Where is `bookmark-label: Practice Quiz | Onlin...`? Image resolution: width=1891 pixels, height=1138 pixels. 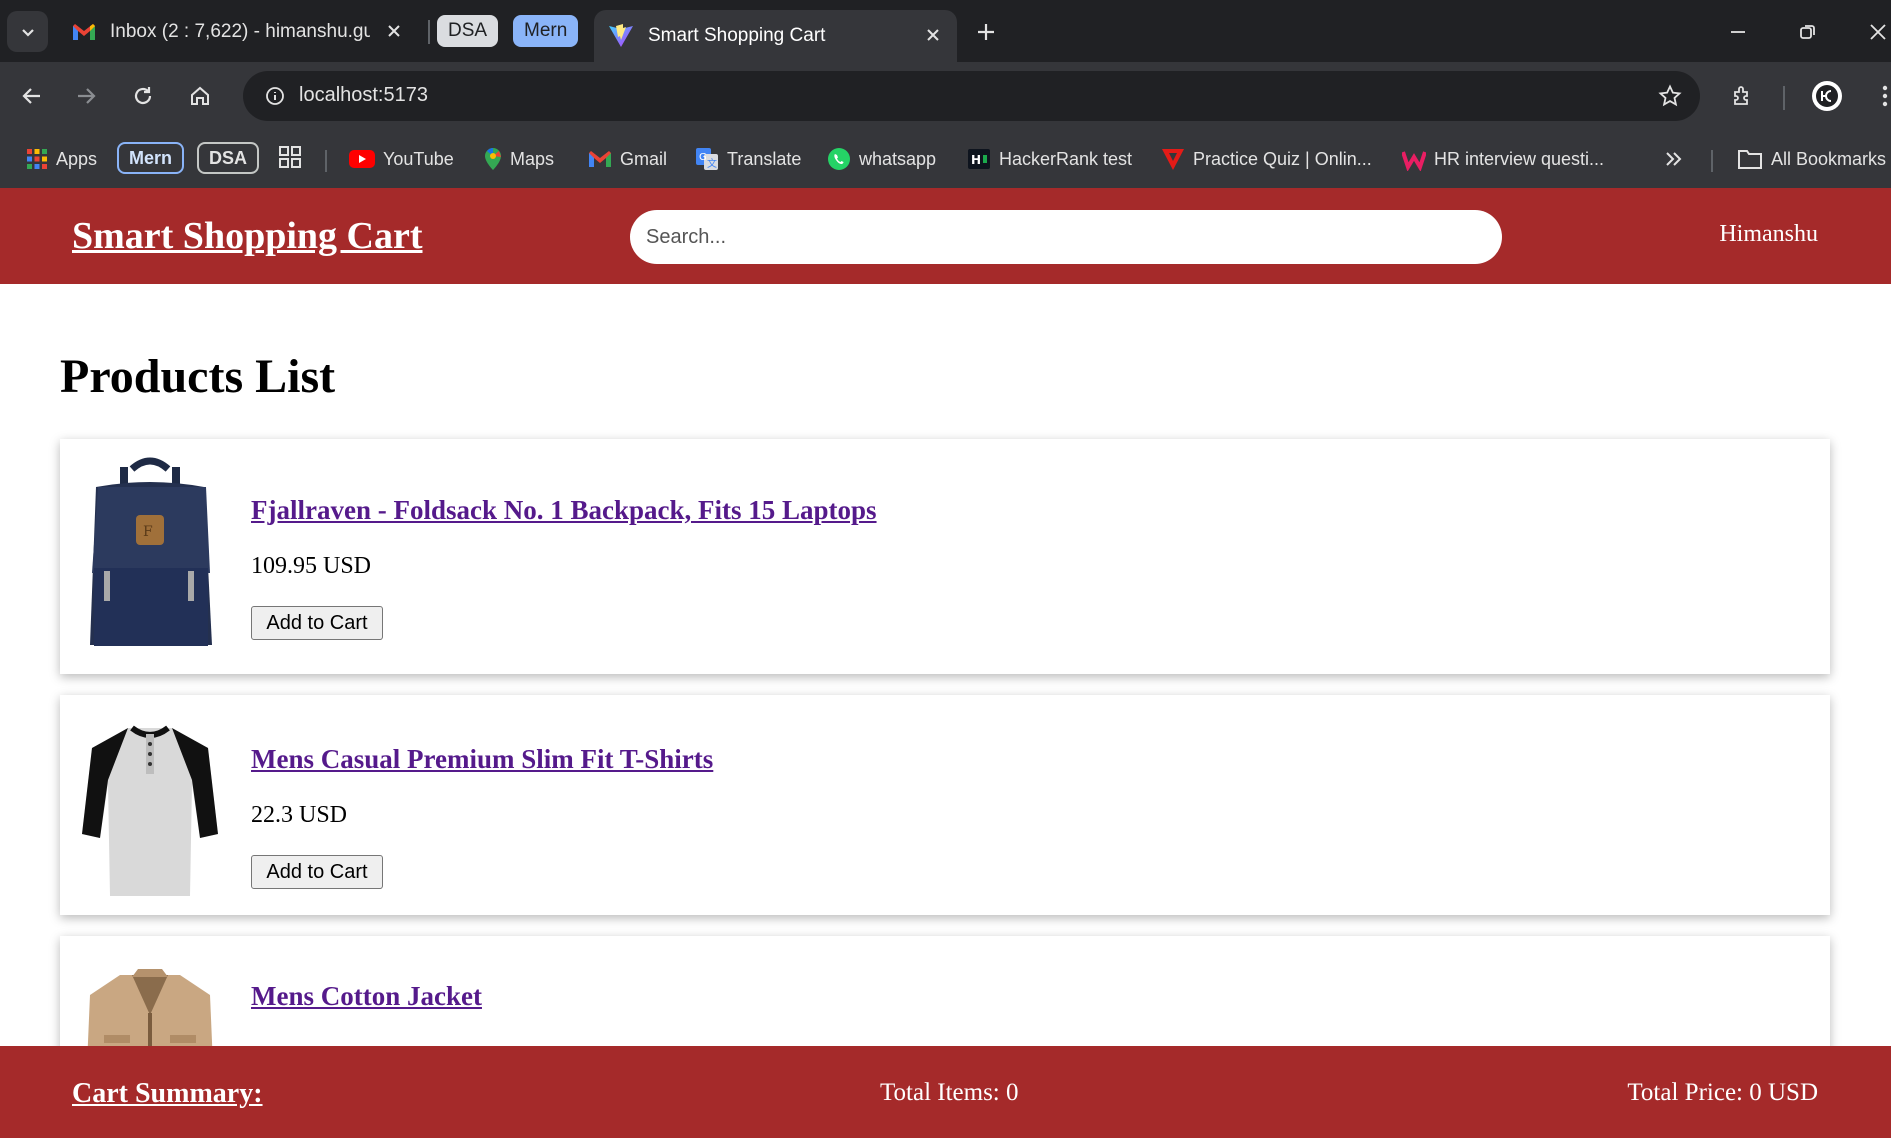 bookmark-label: Practice Quiz | Onlin... is located at coordinates (1282, 158).